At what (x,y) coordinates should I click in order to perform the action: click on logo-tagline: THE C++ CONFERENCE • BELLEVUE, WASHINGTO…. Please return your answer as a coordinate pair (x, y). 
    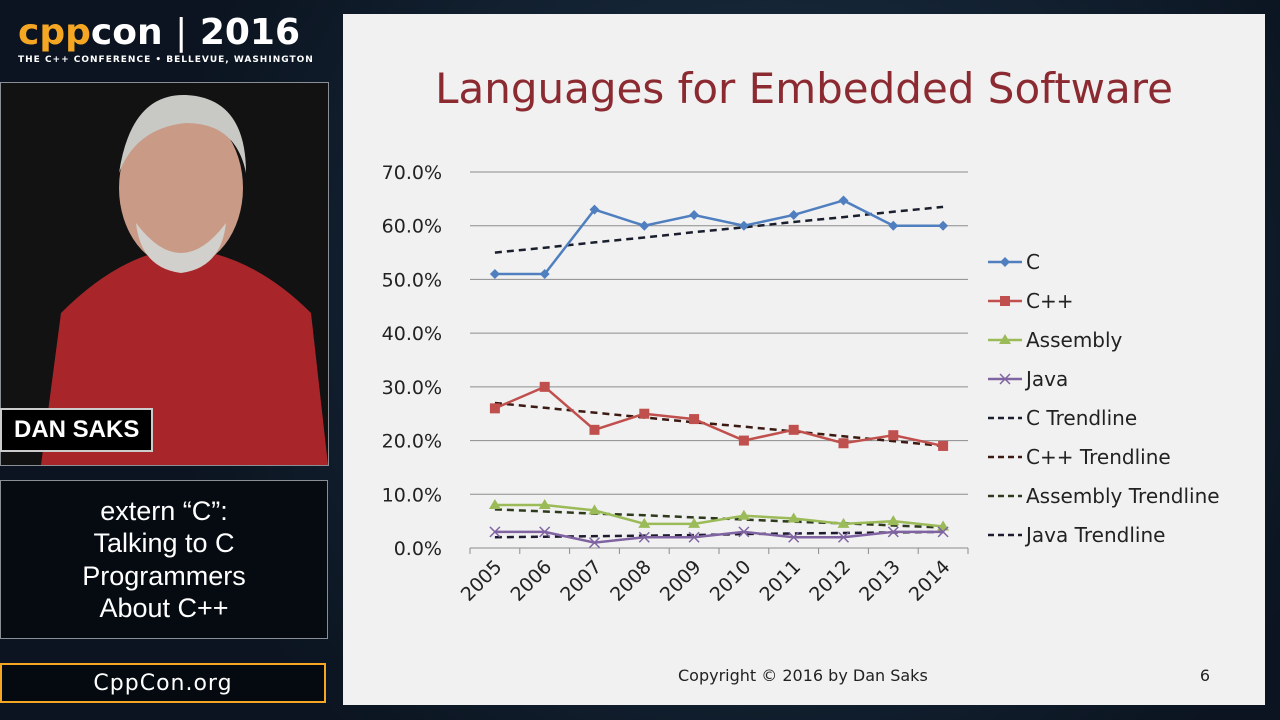
    Looking at the image, I should click on (166, 60).